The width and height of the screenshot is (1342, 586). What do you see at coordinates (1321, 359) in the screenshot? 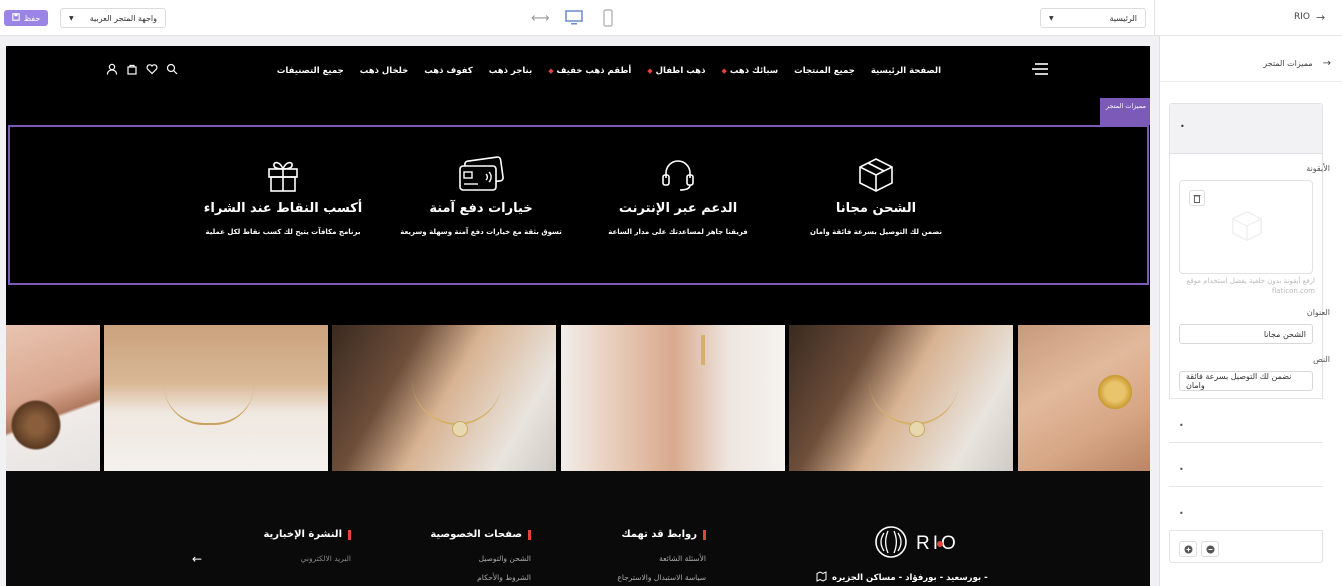
I see `text-label: النص` at bounding box center [1321, 359].